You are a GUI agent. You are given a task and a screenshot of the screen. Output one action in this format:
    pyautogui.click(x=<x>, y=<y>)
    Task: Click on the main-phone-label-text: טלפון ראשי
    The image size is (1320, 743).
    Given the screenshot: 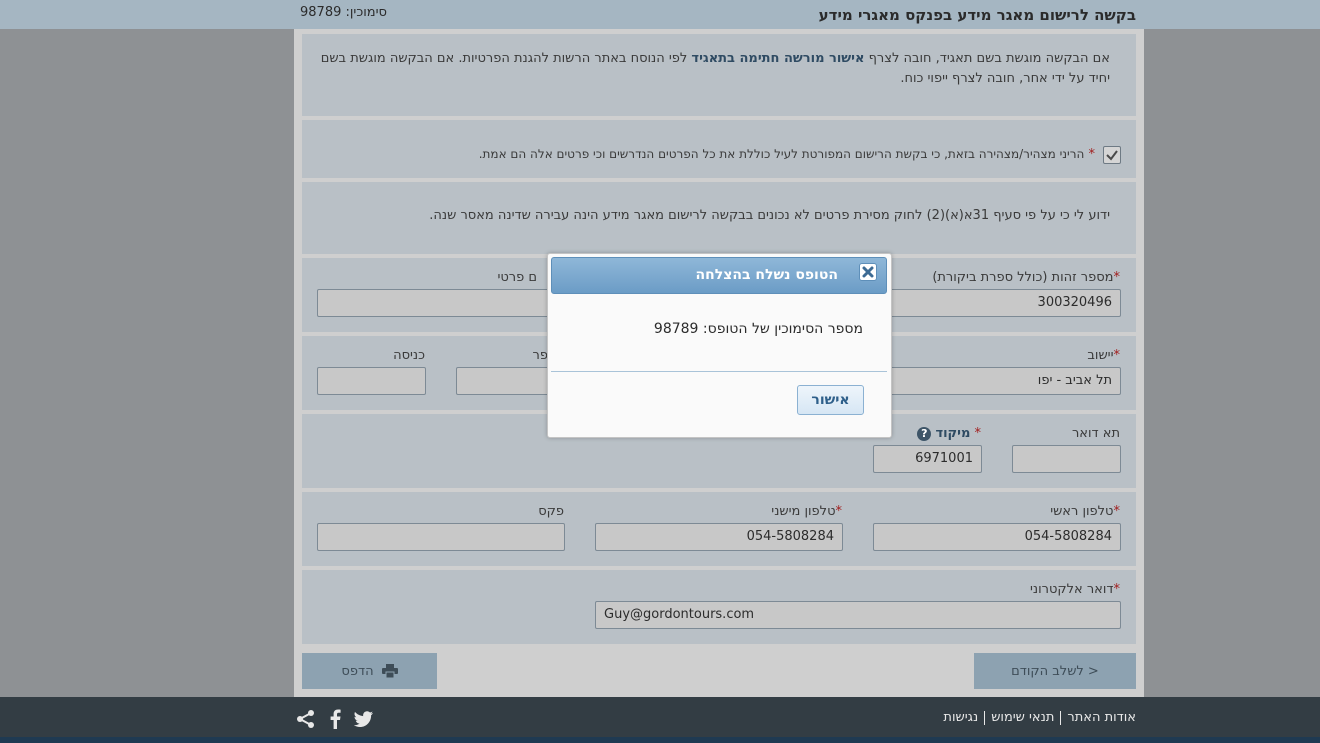 What is the action you would take?
    pyautogui.click(x=1082, y=511)
    